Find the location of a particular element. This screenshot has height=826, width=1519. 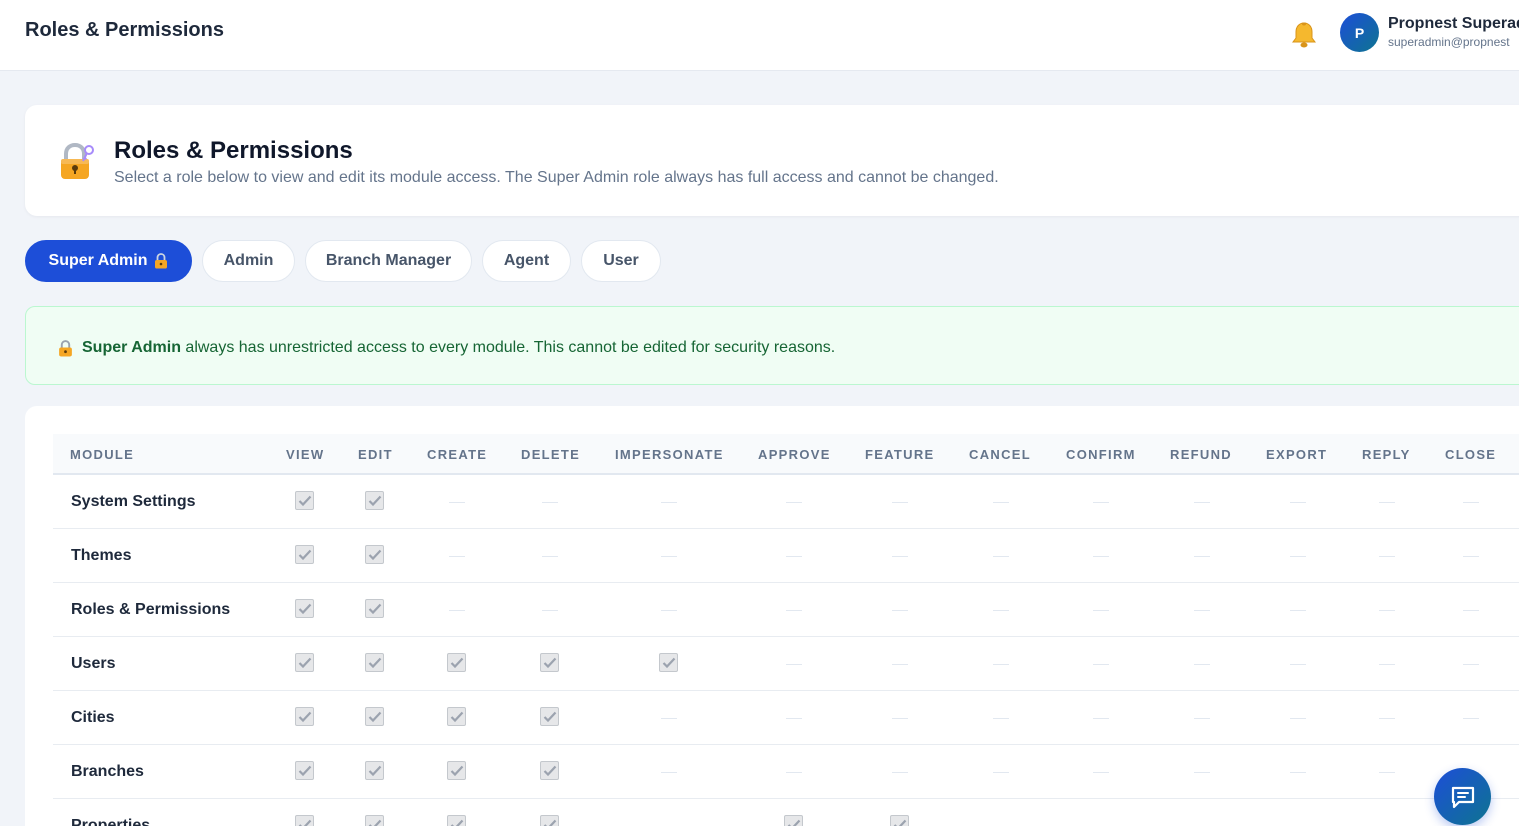

table-row: Properties is located at coordinates (786, 812).